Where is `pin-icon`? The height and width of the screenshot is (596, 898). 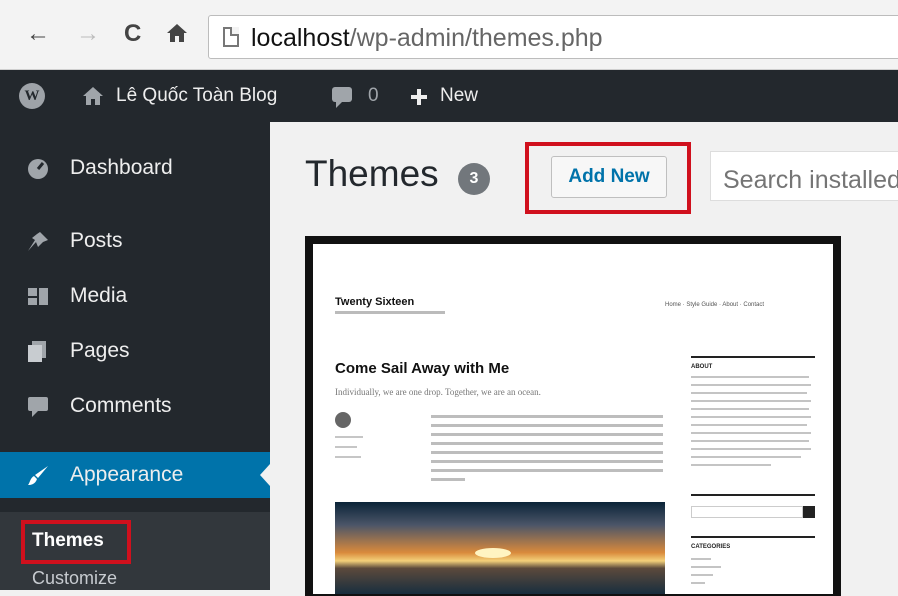 pin-icon is located at coordinates (38, 241).